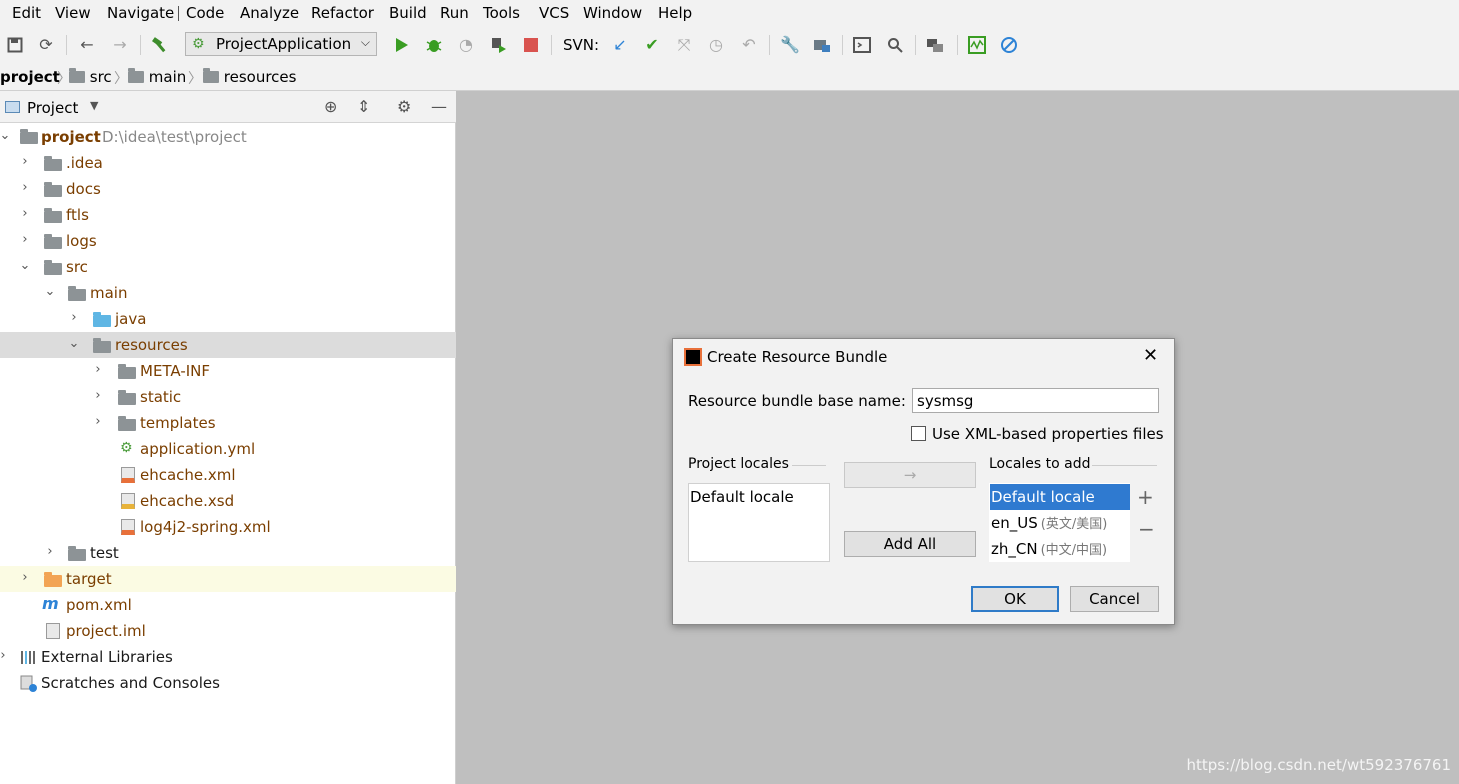 This screenshot has width=1459, height=784. Describe the element at coordinates (363, 106) in the screenshot. I see `collapse-all-icon: ⇕` at that location.